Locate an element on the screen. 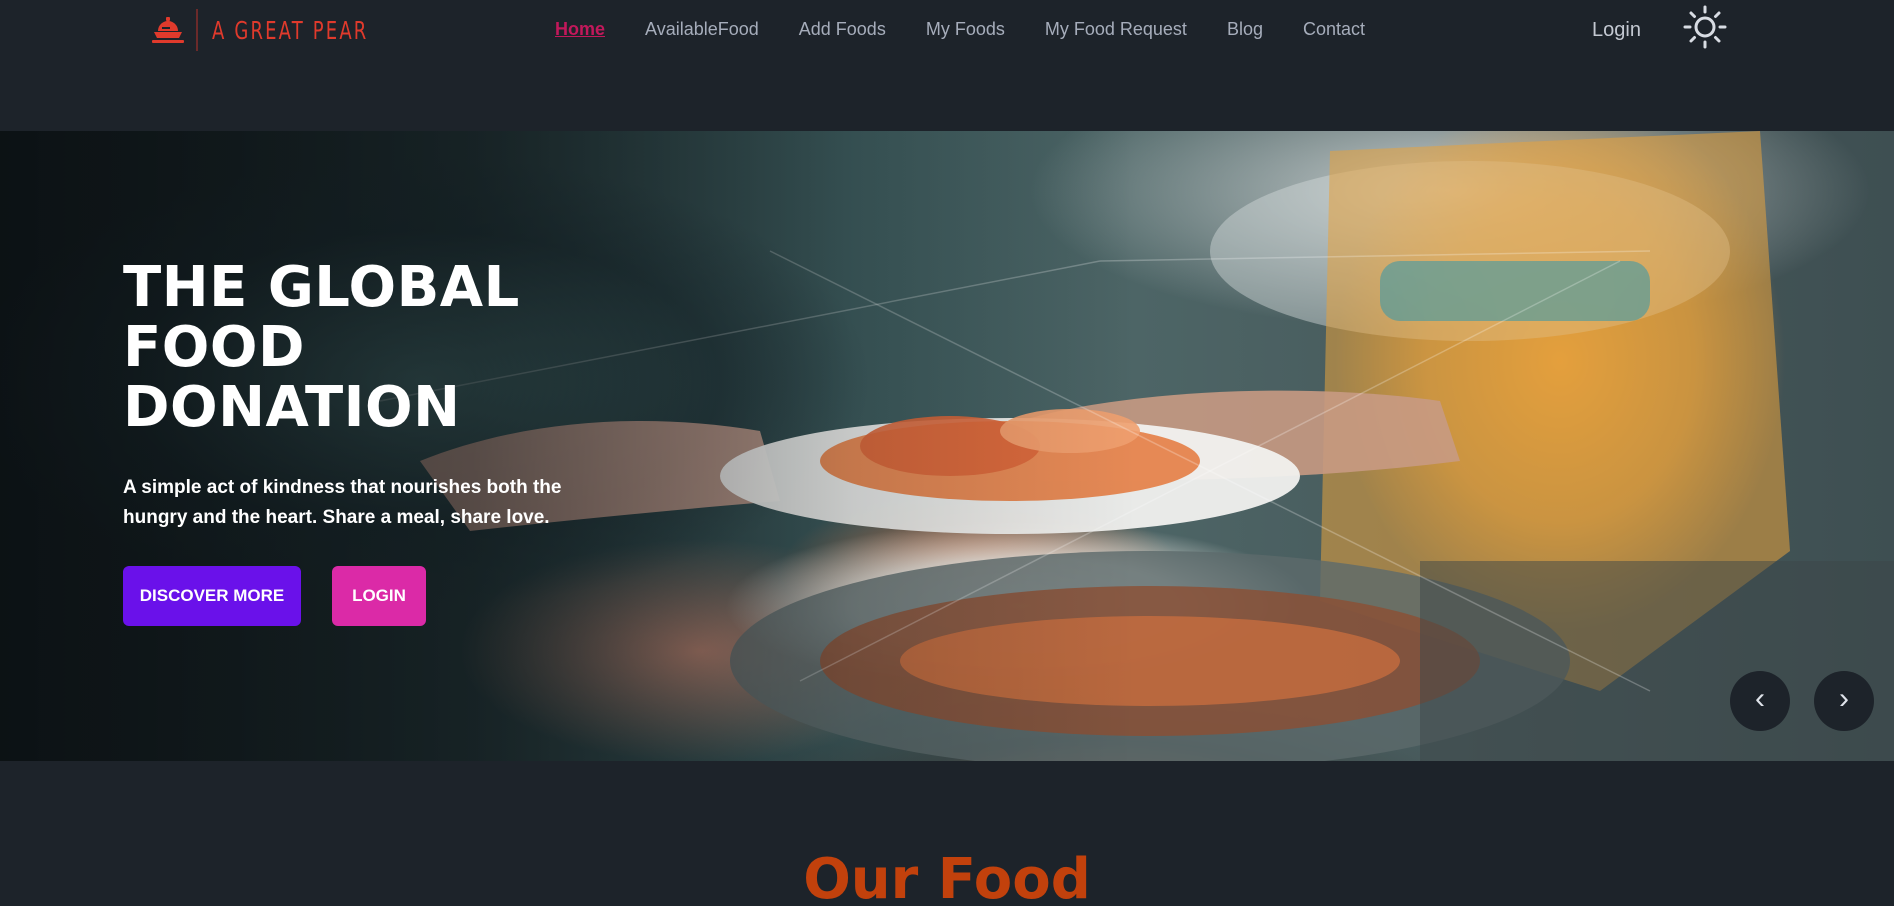  brand-name: A GREAT PEAR is located at coordinates (290, 30).